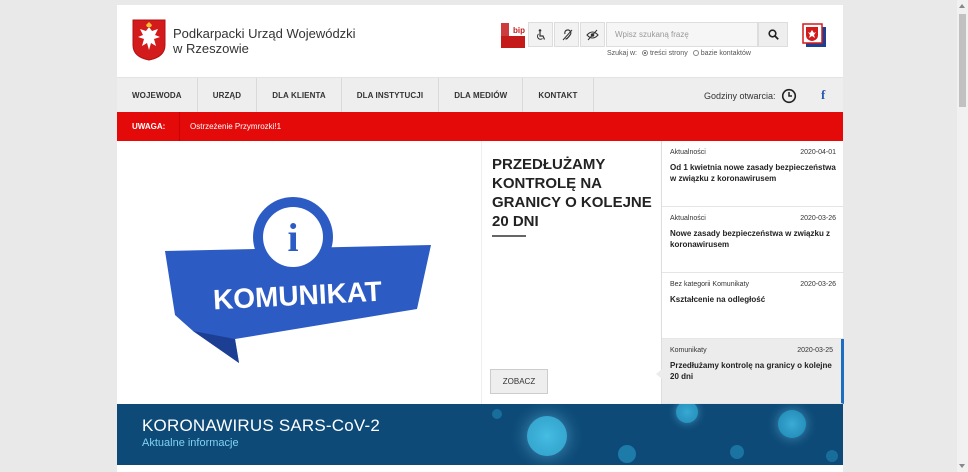 This screenshot has height=472, width=968. Describe the element at coordinates (261, 425) in the screenshot. I see `banner-title: KORONAWIRUS SARS-CoV-2` at that location.